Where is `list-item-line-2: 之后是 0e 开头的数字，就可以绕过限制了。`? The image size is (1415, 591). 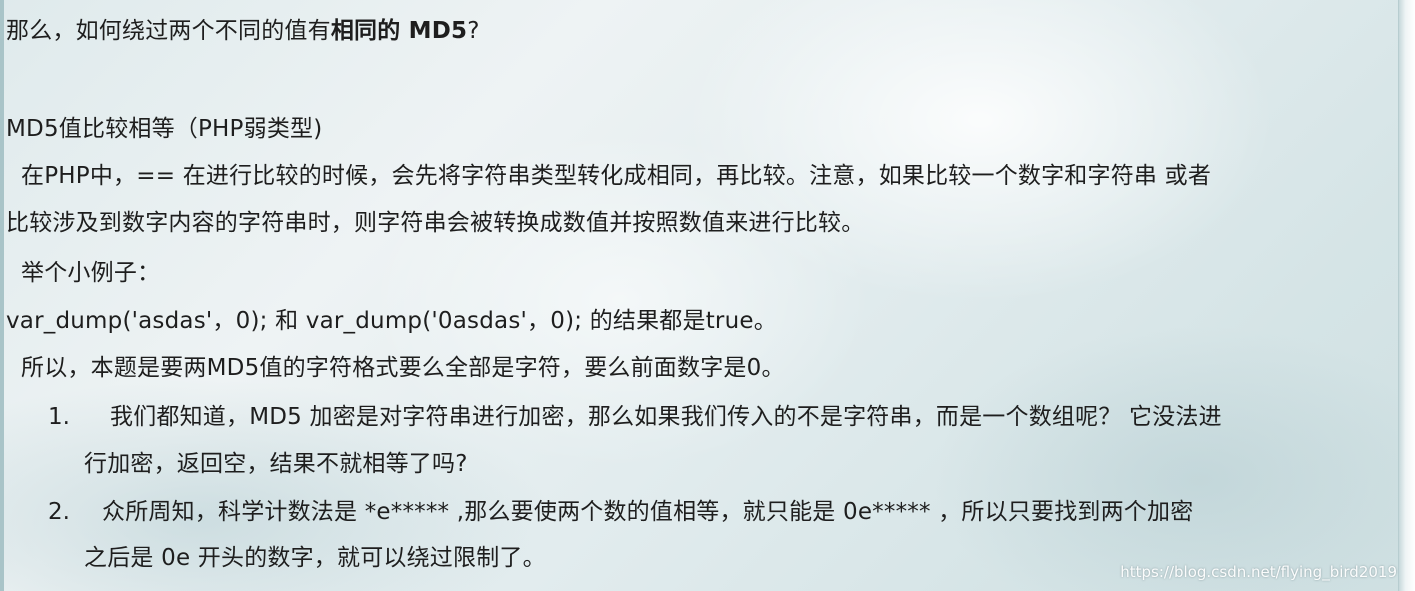
list-item-line-2: 之后是 0e 开头的数字，就可以绕过限制了。 is located at coordinates (315, 558).